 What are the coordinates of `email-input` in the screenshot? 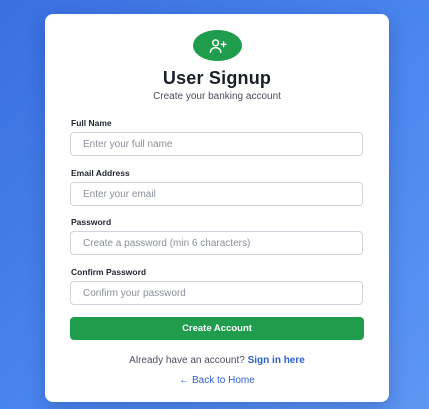 It's located at (216, 194).